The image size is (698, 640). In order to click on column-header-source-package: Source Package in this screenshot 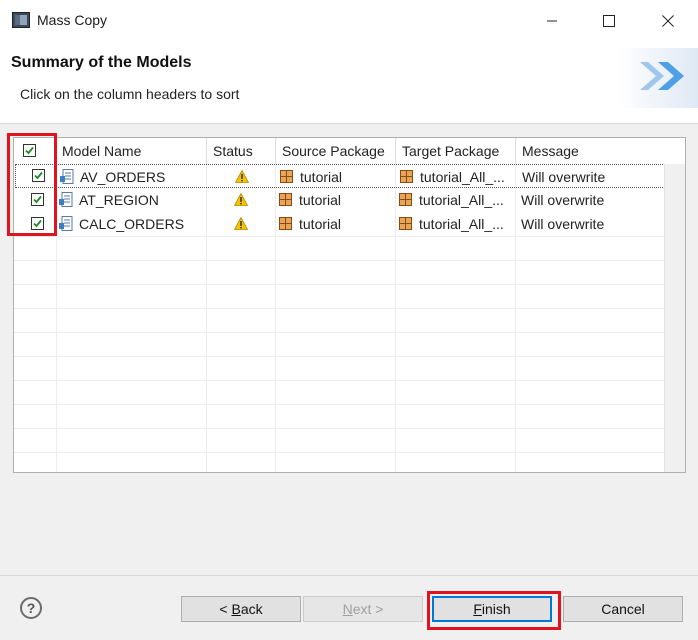, I will do `click(336, 151)`.